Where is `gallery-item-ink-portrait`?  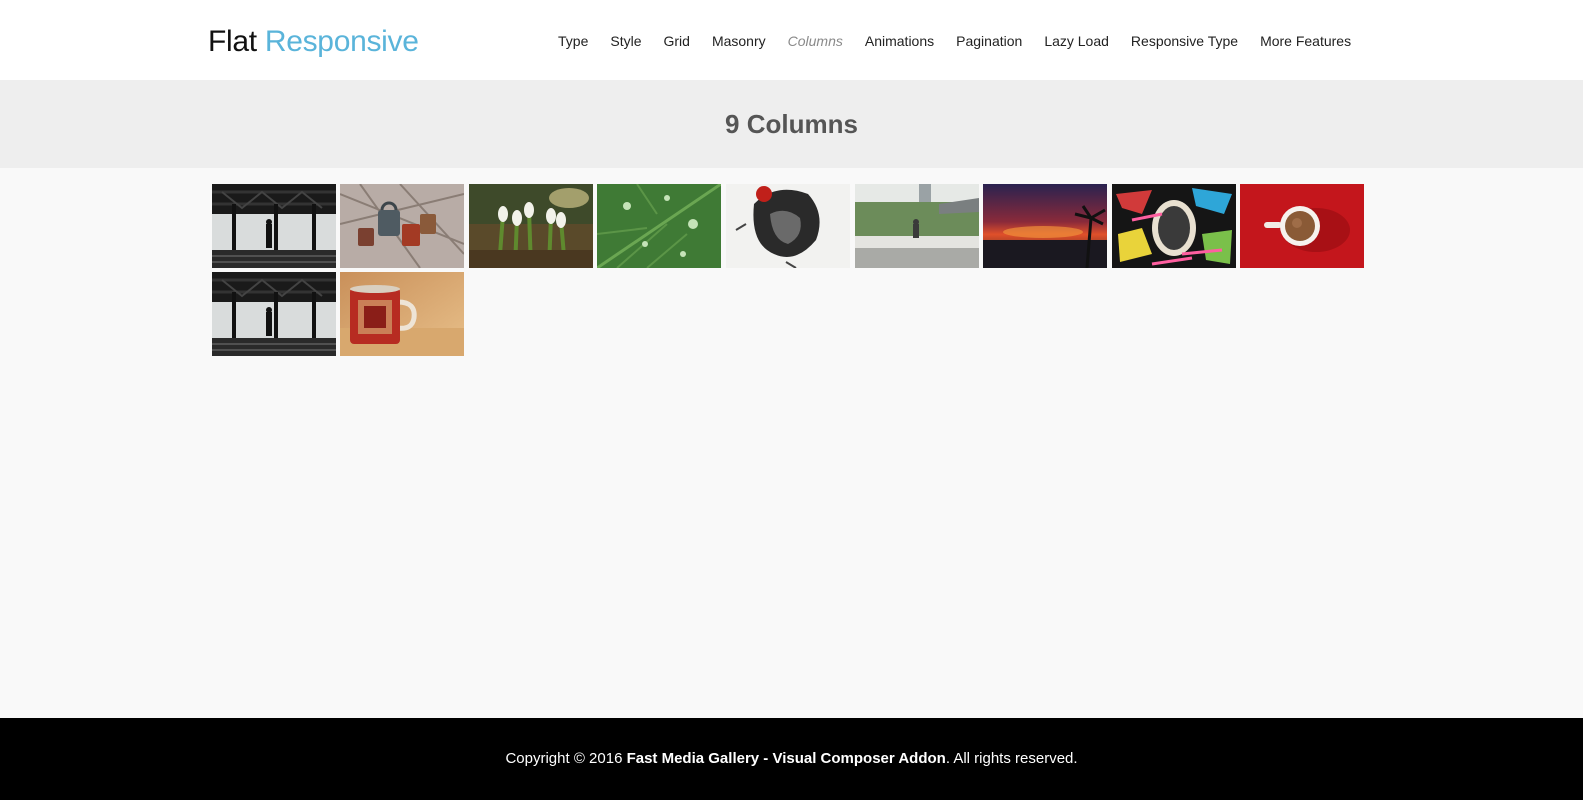
gallery-item-ink-portrait is located at coordinates (788, 226).